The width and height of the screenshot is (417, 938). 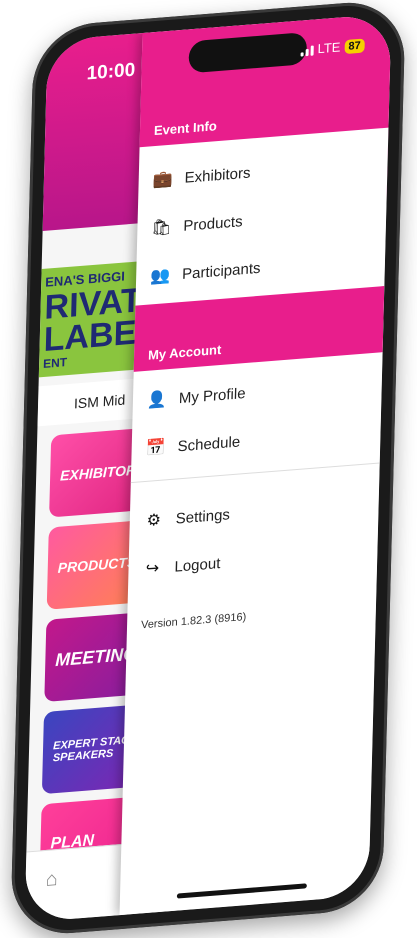 What do you see at coordinates (162, 180) in the screenshot?
I see `briefcase-icon: 💼` at bounding box center [162, 180].